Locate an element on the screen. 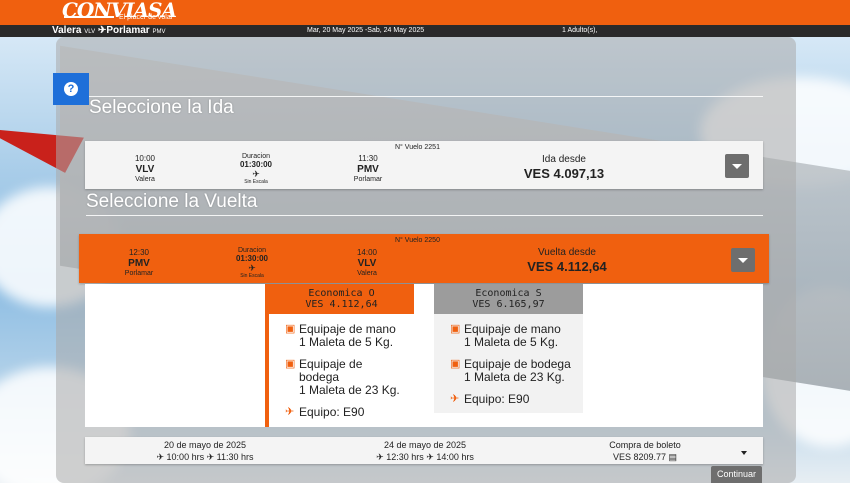 The image size is (850, 483). help-button: ? is located at coordinates (71, 89).